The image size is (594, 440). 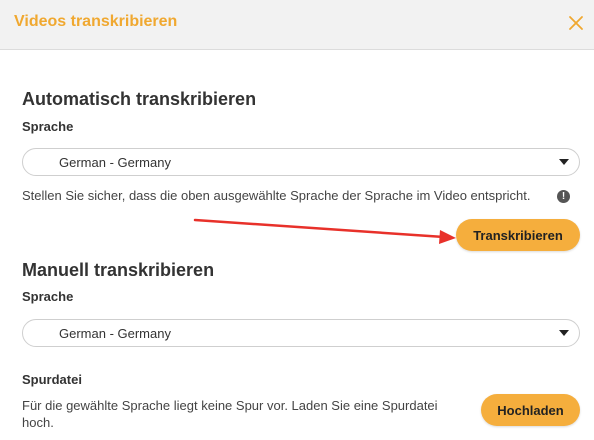 What do you see at coordinates (530, 410) in the screenshot?
I see `upload-button: Hochladen` at bounding box center [530, 410].